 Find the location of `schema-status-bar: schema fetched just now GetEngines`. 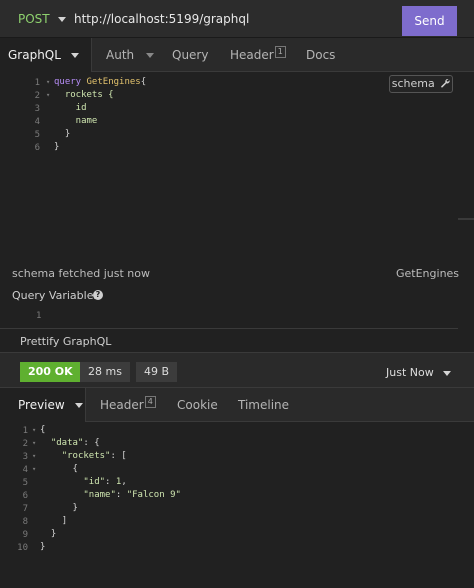

schema-status-bar: schema fetched just now GetEngines is located at coordinates (229, 273).